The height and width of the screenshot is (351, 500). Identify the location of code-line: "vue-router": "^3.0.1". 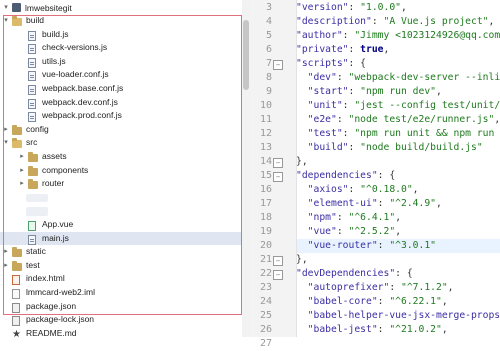
(398, 246).